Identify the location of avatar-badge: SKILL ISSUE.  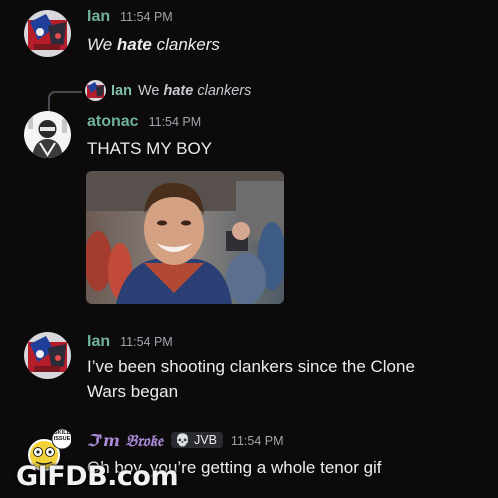
(62, 436).